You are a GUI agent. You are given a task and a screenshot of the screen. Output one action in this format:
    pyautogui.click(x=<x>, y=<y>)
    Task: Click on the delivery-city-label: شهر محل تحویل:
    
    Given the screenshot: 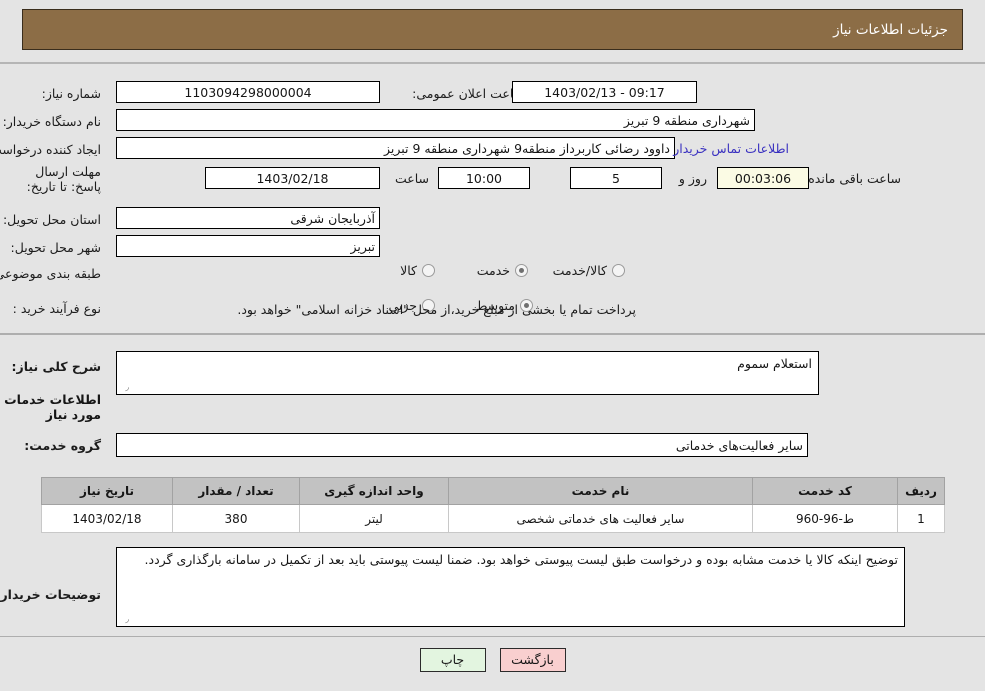 What is the action you would take?
    pyautogui.click(x=55, y=247)
    